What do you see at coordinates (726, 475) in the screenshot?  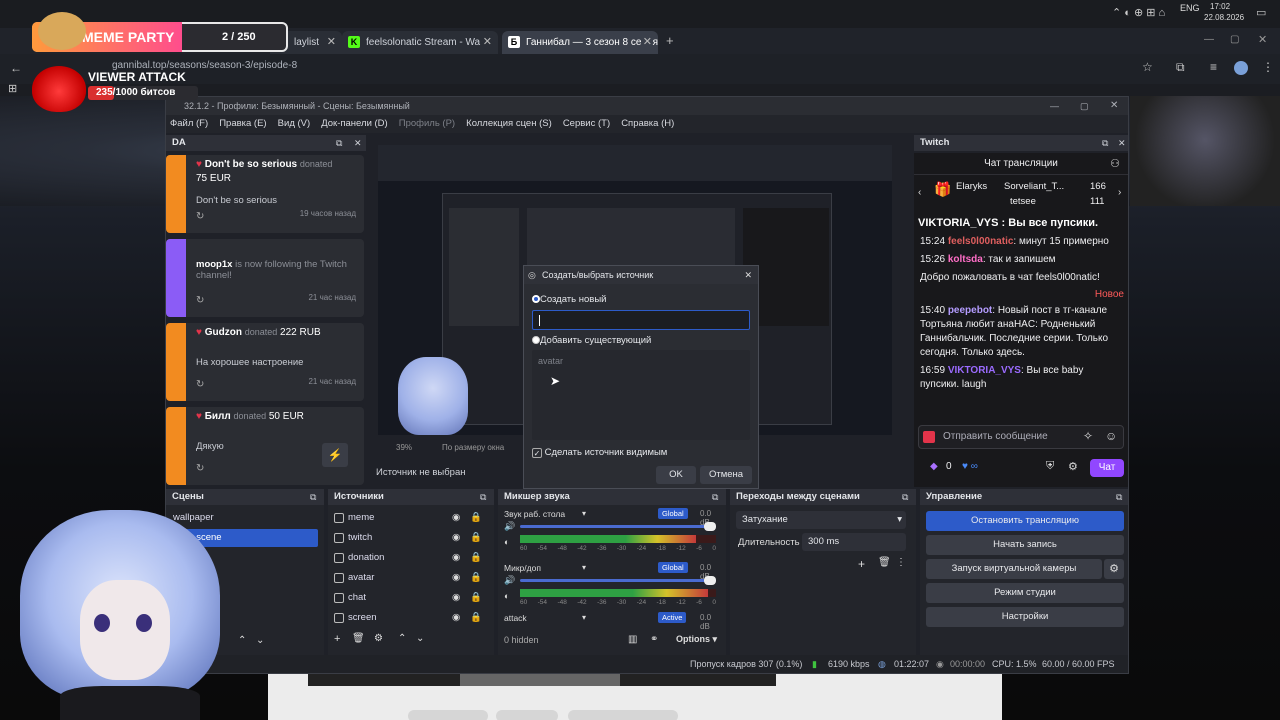 I see `cancel-button: Отмена` at bounding box center [726, 475].